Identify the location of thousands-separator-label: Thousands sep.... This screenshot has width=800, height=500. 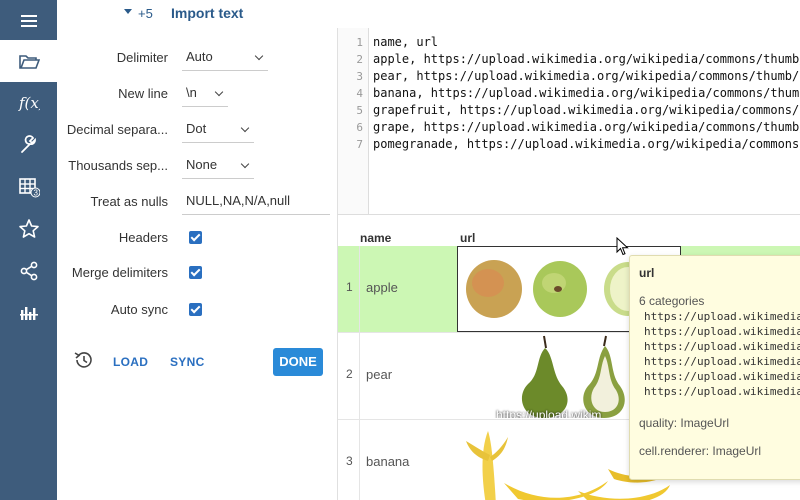
(118, 165).